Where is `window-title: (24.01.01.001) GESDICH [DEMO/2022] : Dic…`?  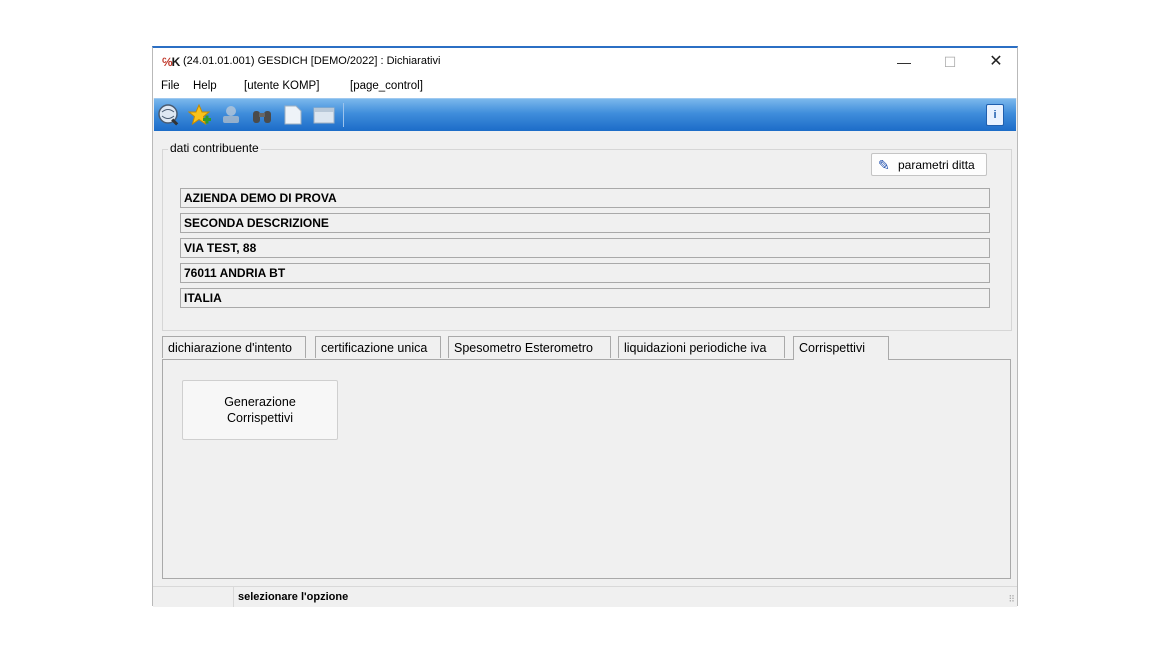
window-title: (24.01.01.001) GESDICH [DEMO/2022] : Dic… is located at coordinates (312, 61).